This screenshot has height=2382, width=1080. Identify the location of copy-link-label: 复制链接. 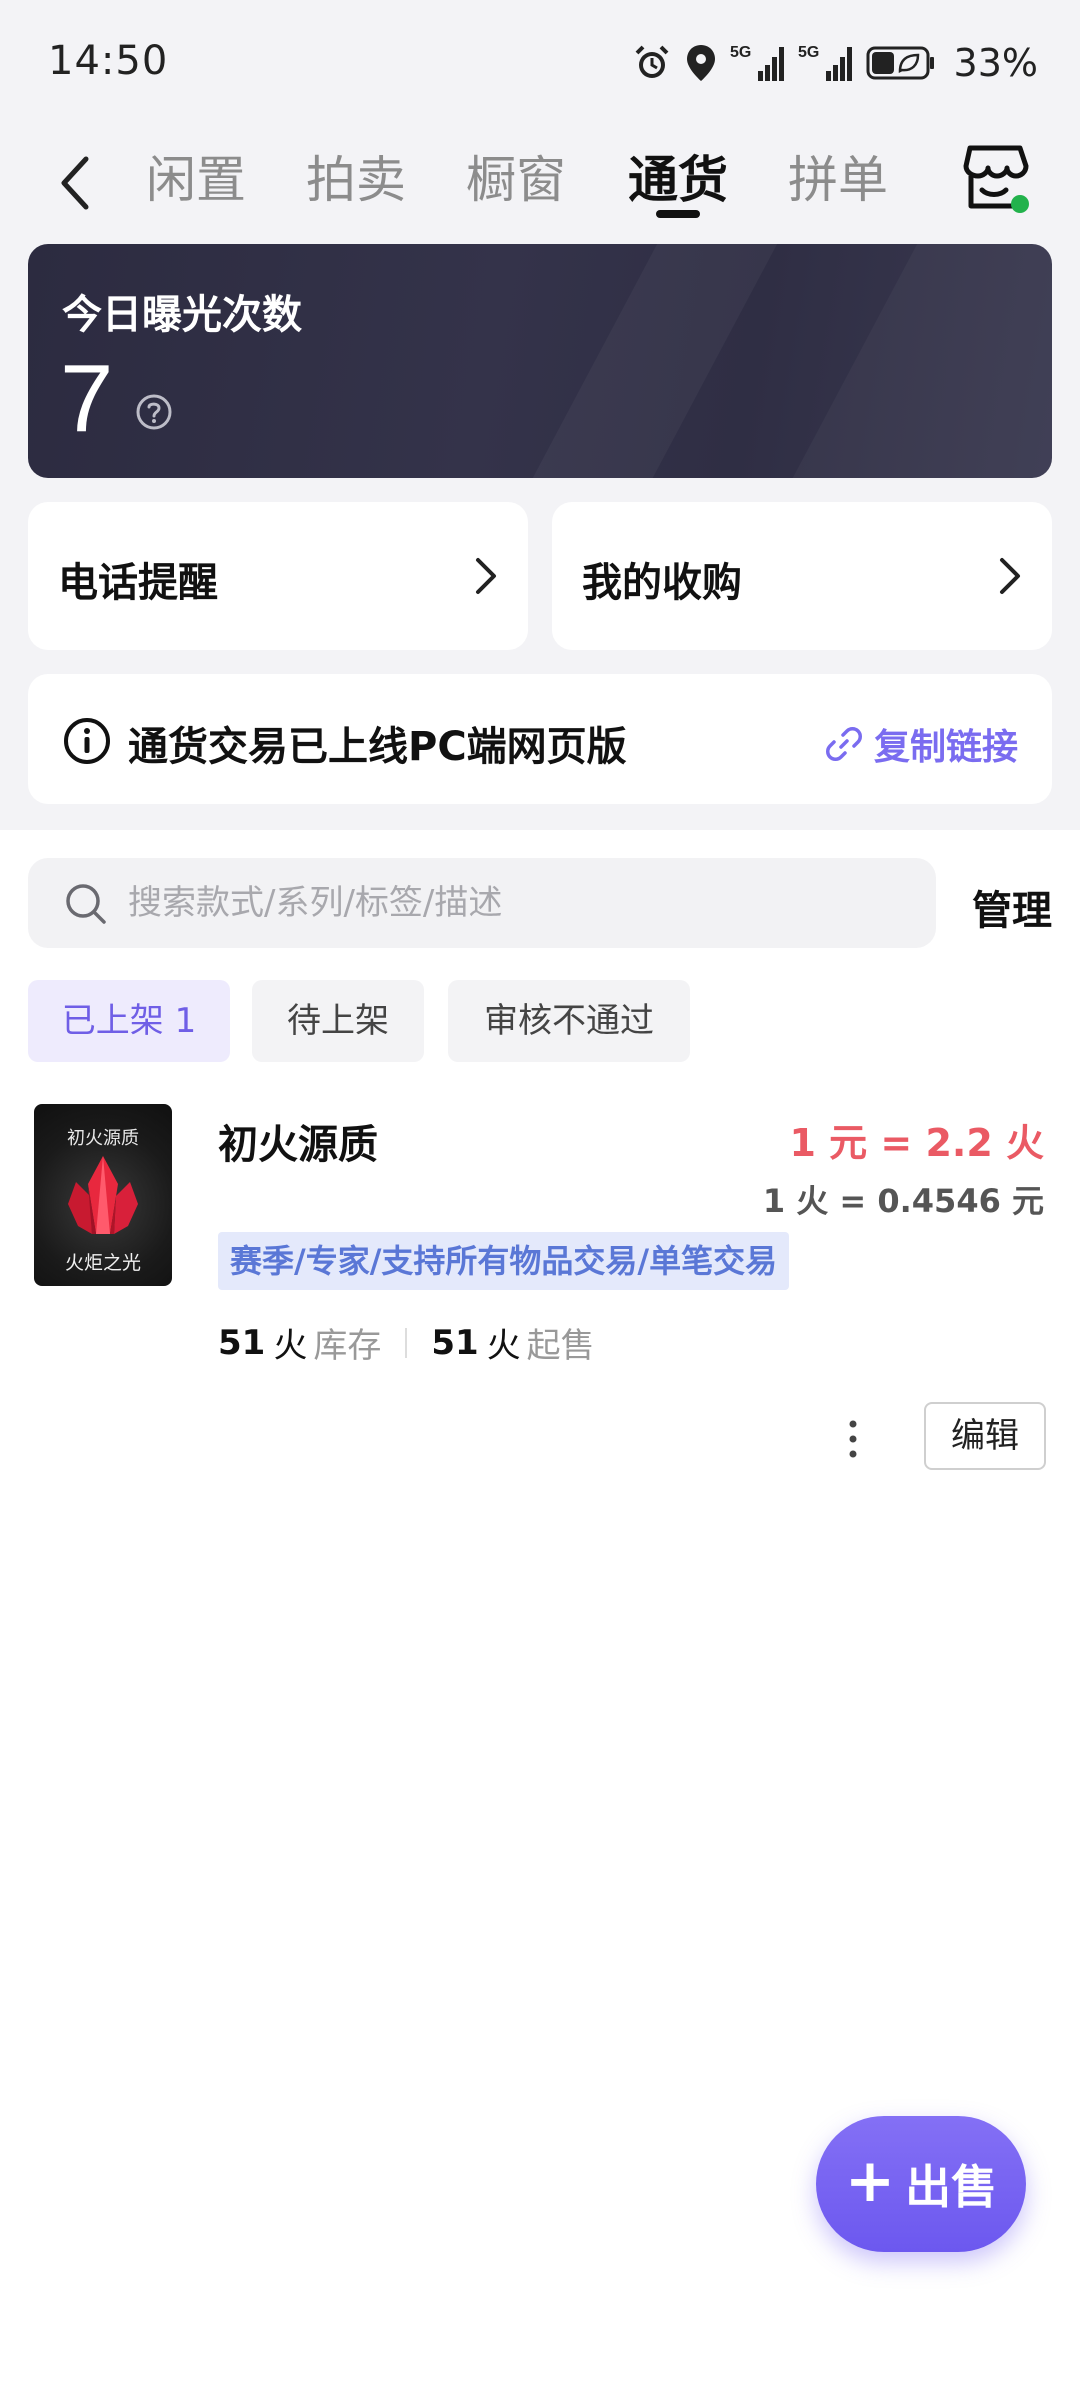
(945, 747).